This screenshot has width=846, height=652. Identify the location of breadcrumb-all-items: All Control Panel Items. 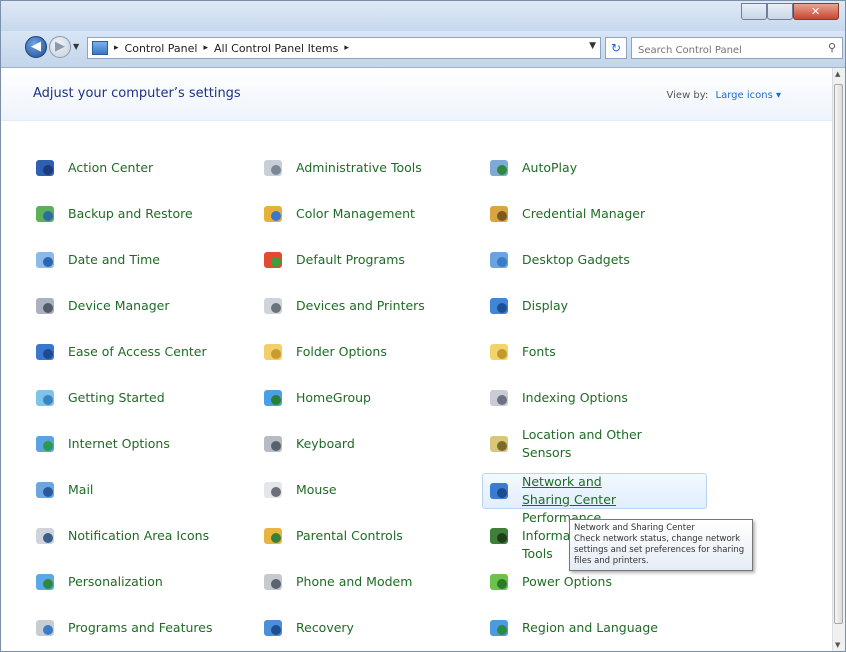
(276, 48).